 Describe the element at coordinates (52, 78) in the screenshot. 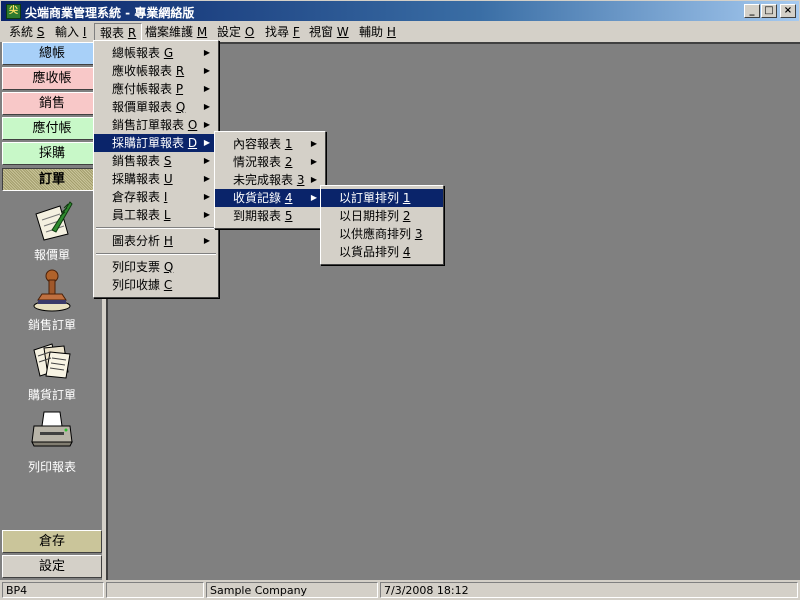

I see `sidebar-item-receivables: 應收帳` at that location.